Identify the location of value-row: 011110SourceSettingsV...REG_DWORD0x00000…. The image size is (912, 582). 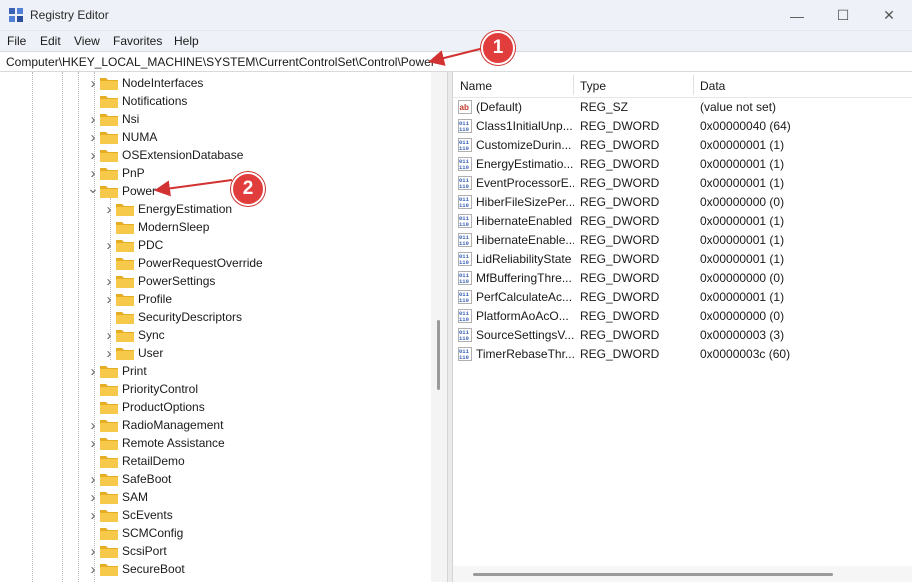
(682, 335).